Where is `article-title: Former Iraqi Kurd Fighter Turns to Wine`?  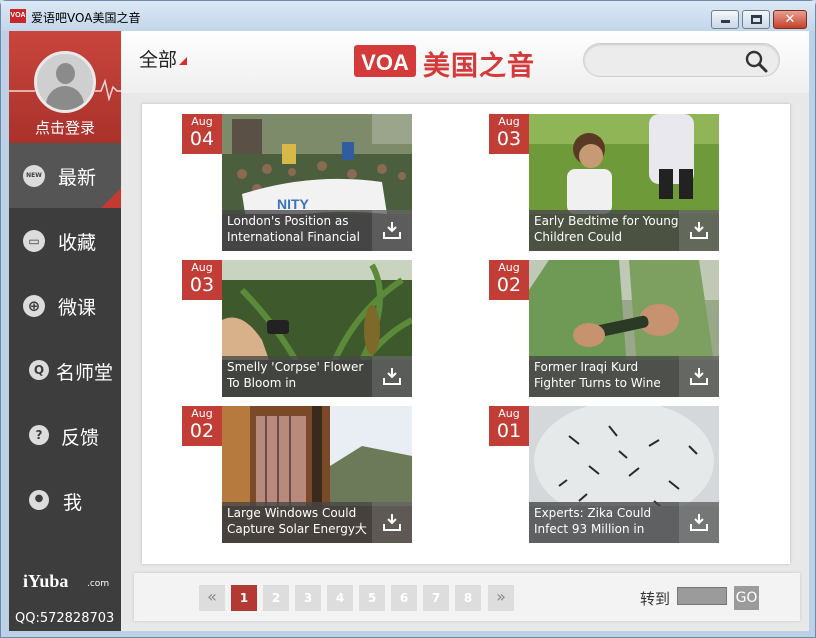
article-title: Former Iraqi Kurd Fighter Turns to Wine is located at coordinates (604, 376).